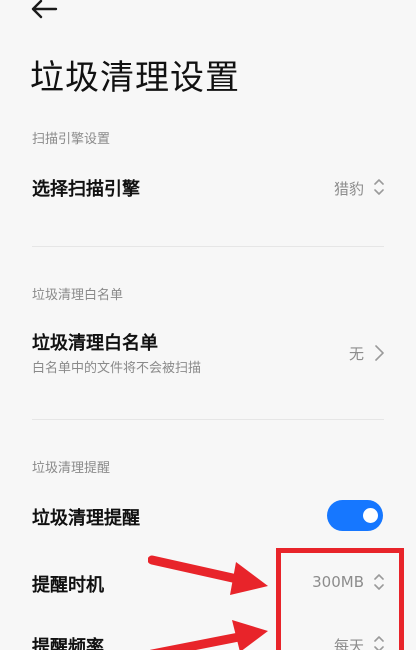 The width and height of the screenshot is (416, 650). What do you see at coordinates (379, 353) in the screenshot?
I see `chevron-right-icon` at bounding box center [379, 353].